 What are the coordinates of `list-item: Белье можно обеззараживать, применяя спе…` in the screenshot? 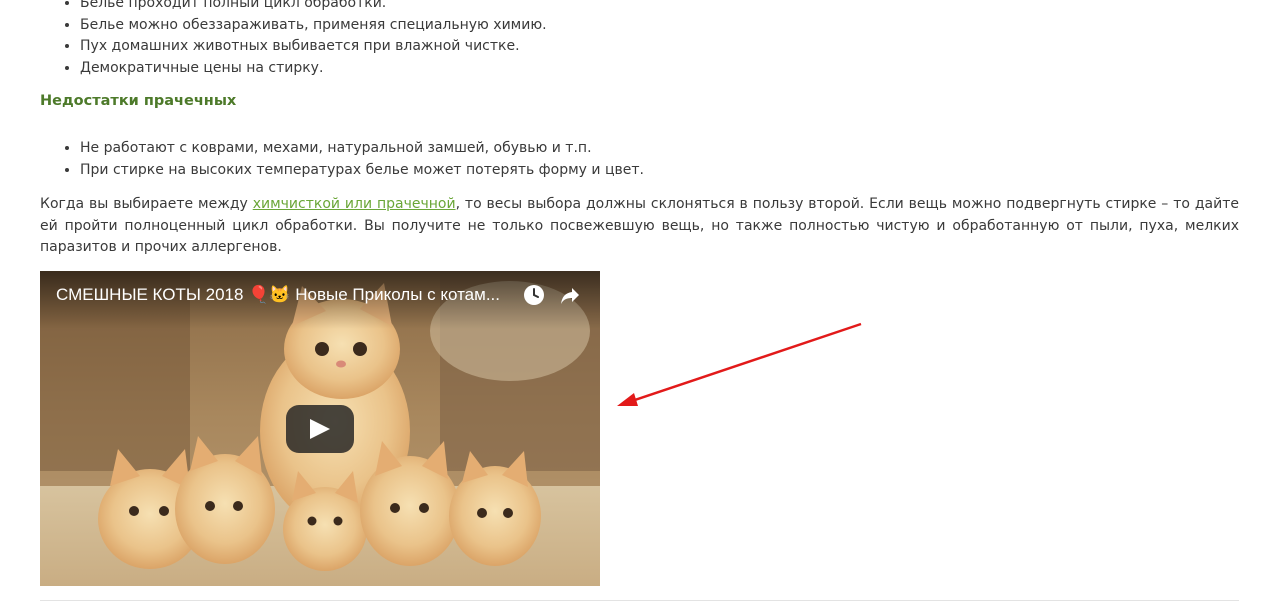 It's located at (313, 26).